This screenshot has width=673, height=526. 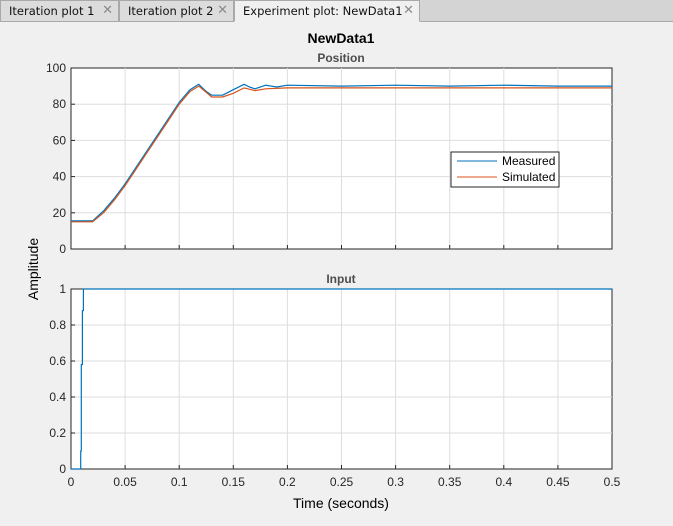 What do you see at coordinates (558, 482) in the screenshot?
I see `x-tick-label: 0.45` at bounding box center [558, 482].